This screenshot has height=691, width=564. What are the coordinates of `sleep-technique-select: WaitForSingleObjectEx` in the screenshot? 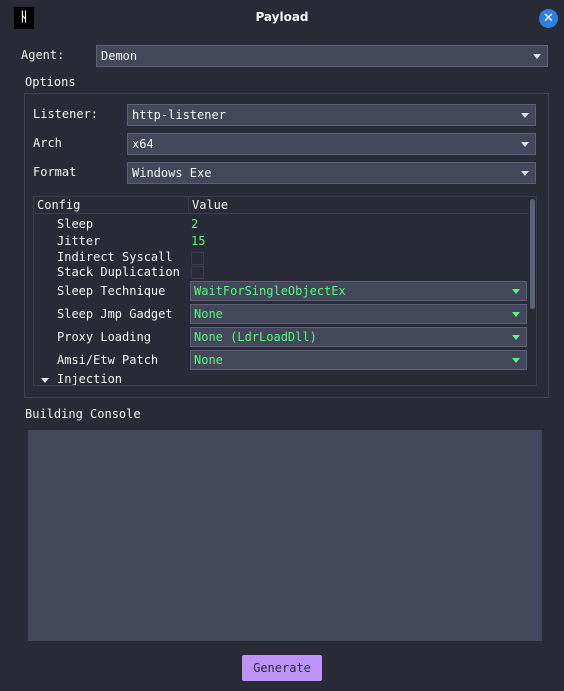 It's located at (358, 291).